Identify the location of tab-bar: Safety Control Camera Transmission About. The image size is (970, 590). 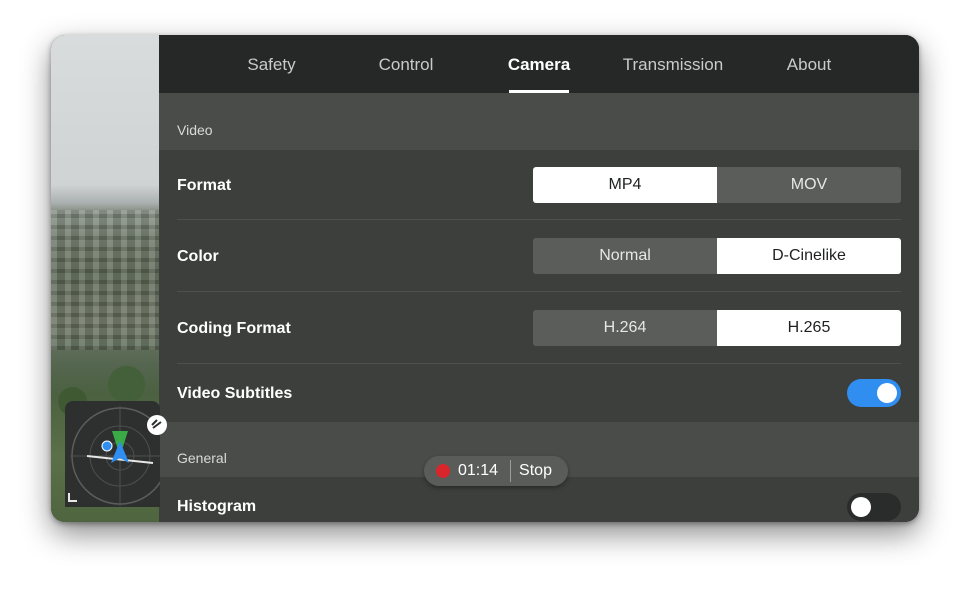
(539, 64).